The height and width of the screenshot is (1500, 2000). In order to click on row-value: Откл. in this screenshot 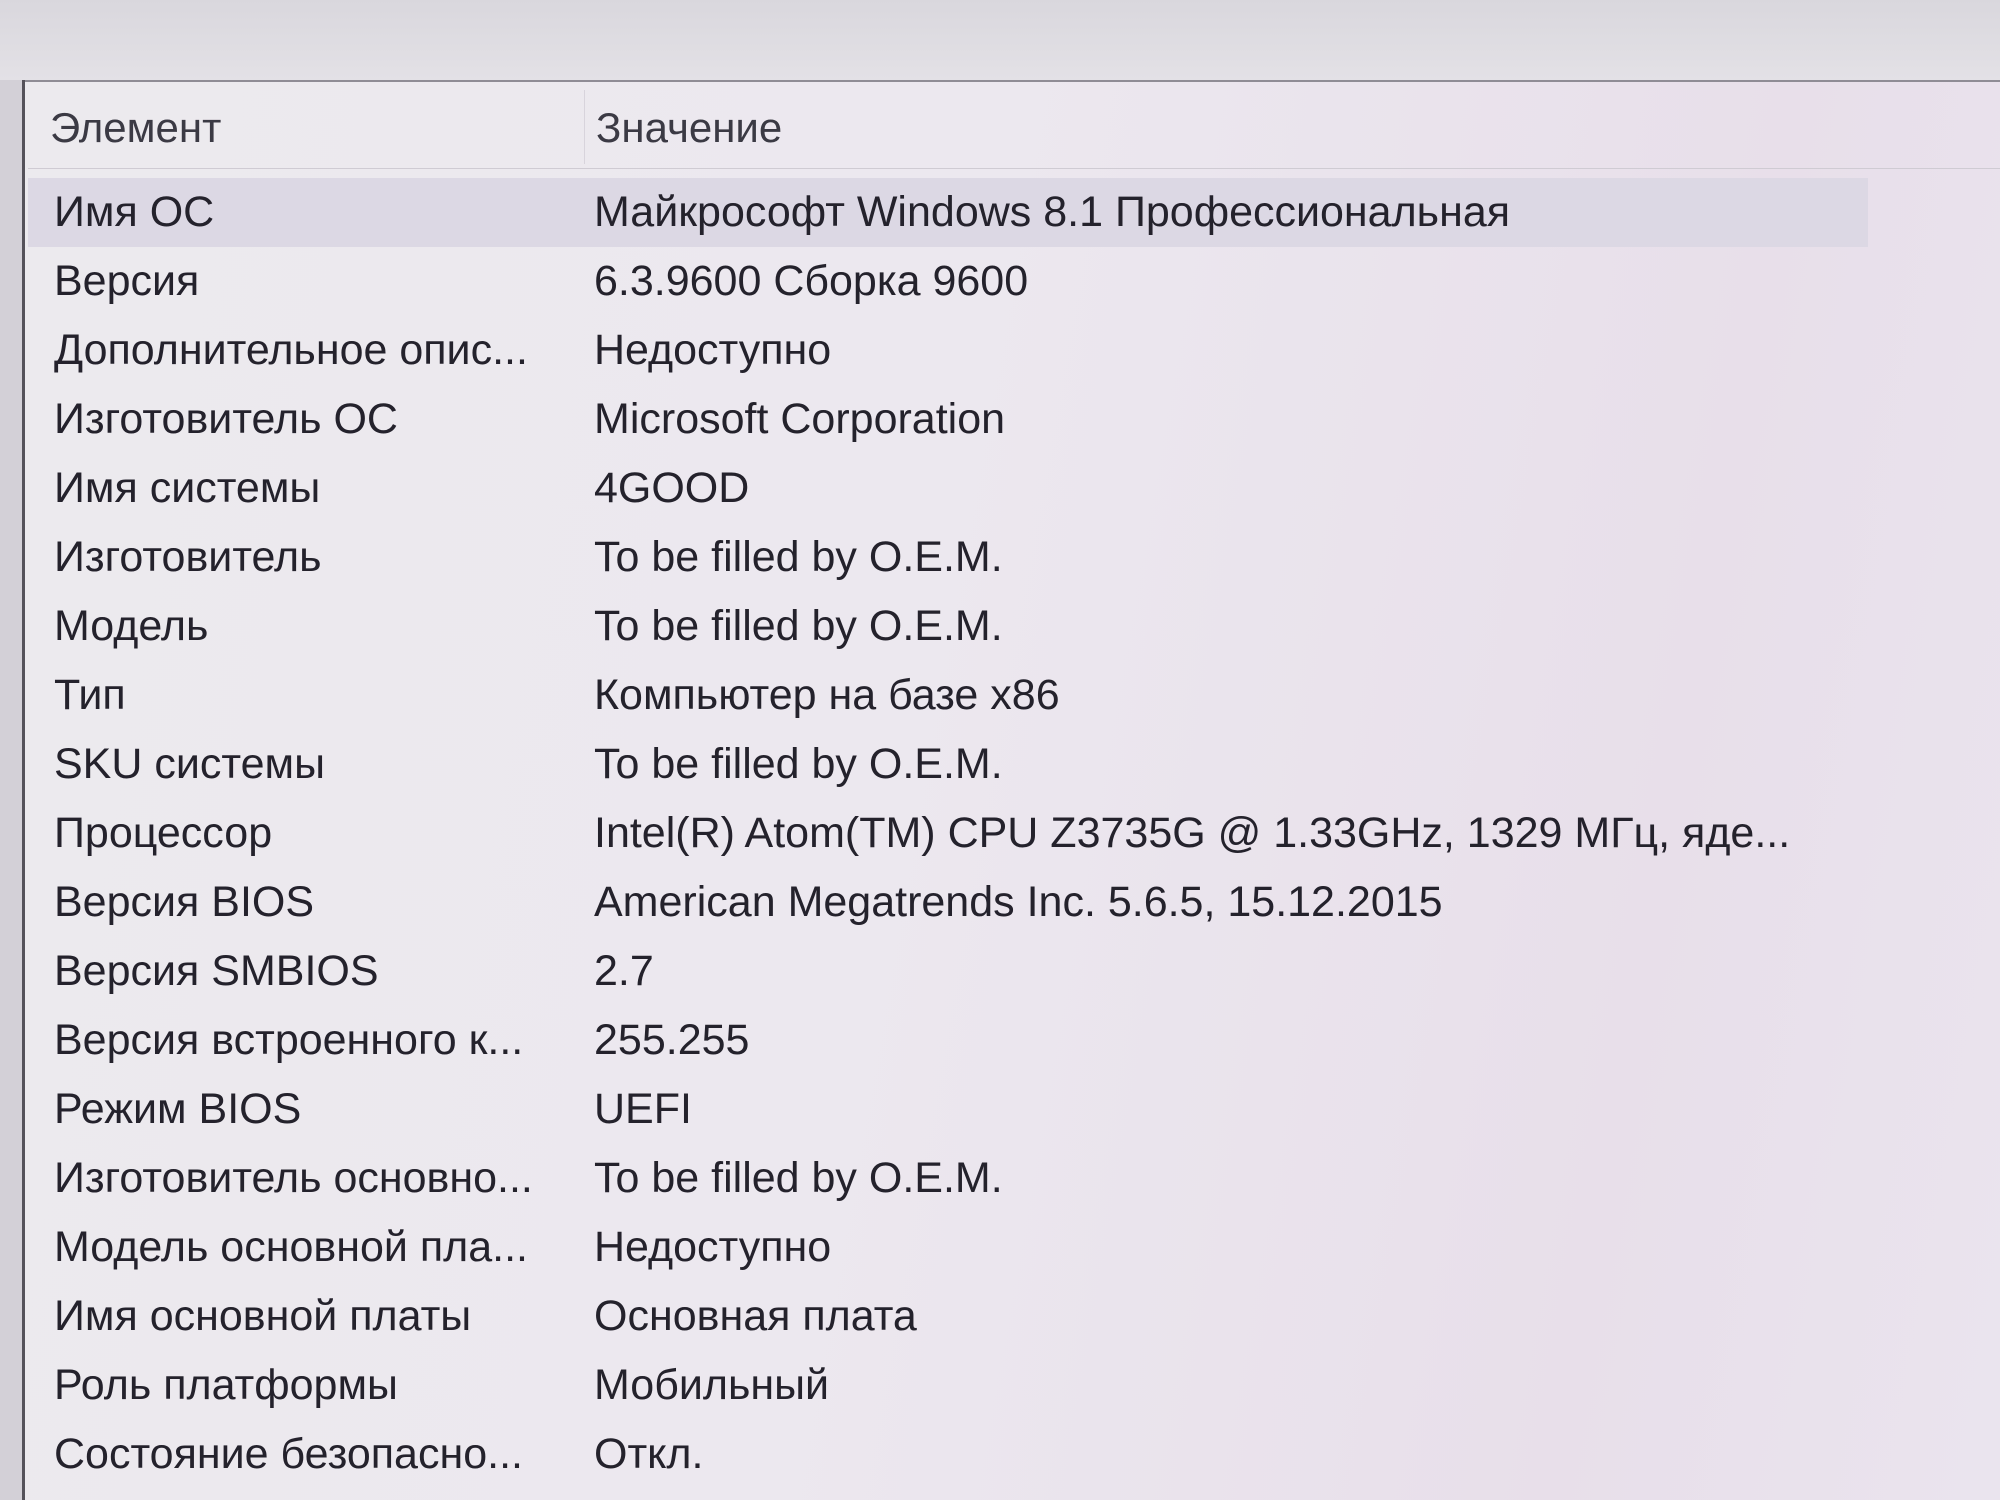, I will do `click(649, 1454)`.